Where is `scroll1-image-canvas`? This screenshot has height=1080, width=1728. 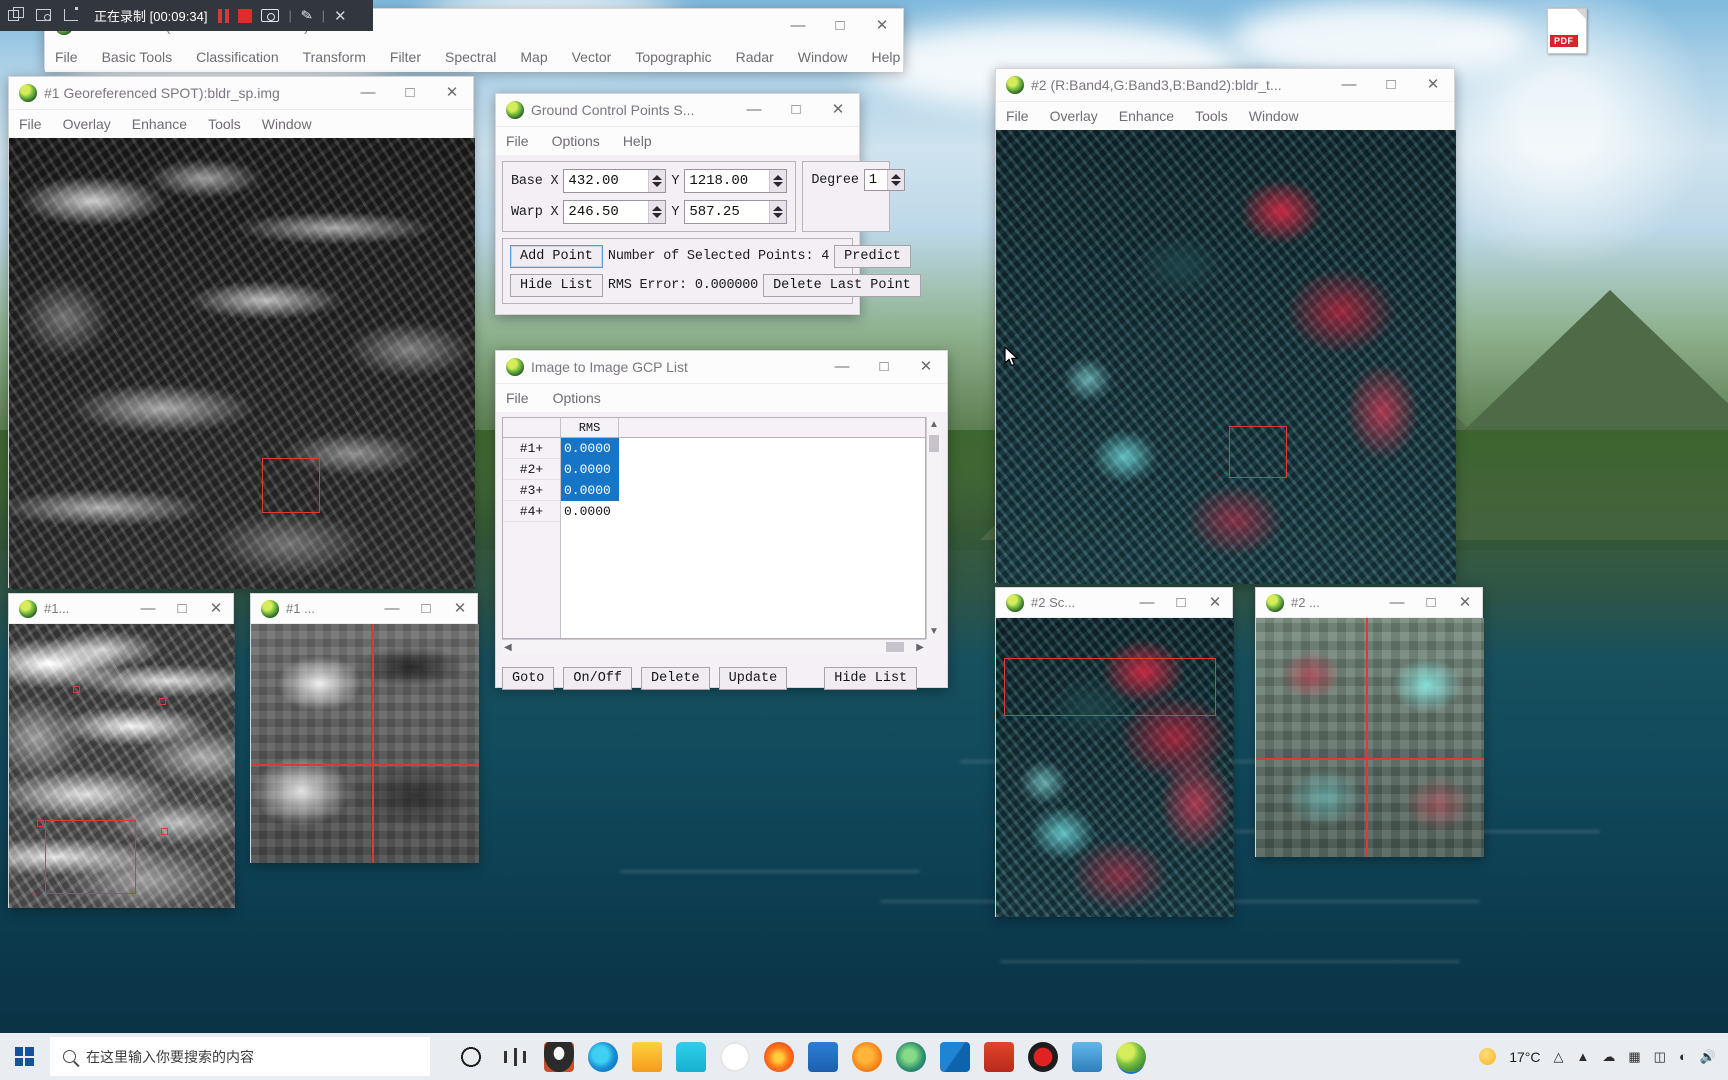 scroll1-image-canvas is located at coordinates (122, 766).